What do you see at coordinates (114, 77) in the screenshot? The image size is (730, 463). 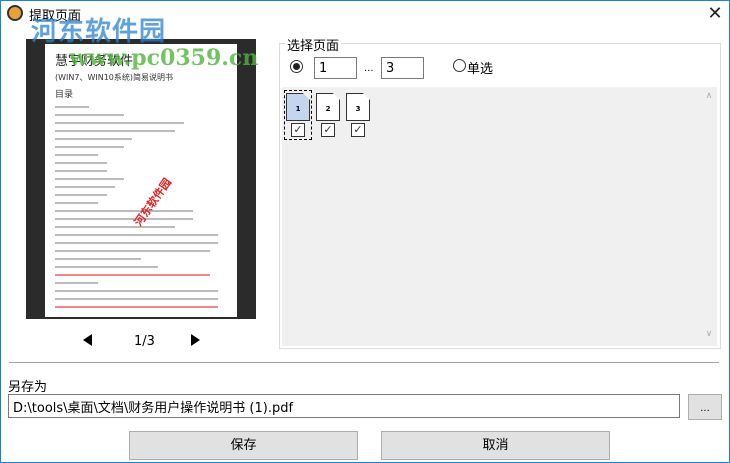 I see `doc-subtitle: (WIN7、WIN10系统)简易说明书` at bounding box center [114, 77].